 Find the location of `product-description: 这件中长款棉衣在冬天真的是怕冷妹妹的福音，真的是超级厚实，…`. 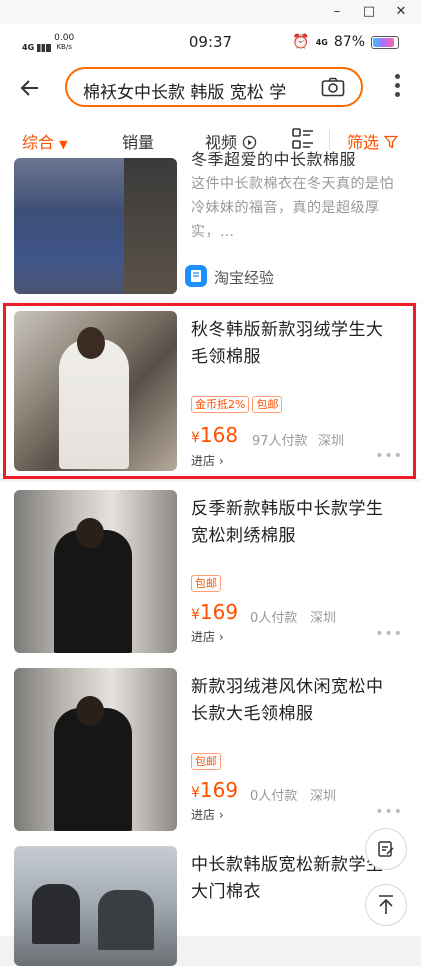

product-description: 这件中长款棉衣在冬天真的是怕冷妹妹的福音，真的是超级厚实，… is located at coordinates (292, 208).